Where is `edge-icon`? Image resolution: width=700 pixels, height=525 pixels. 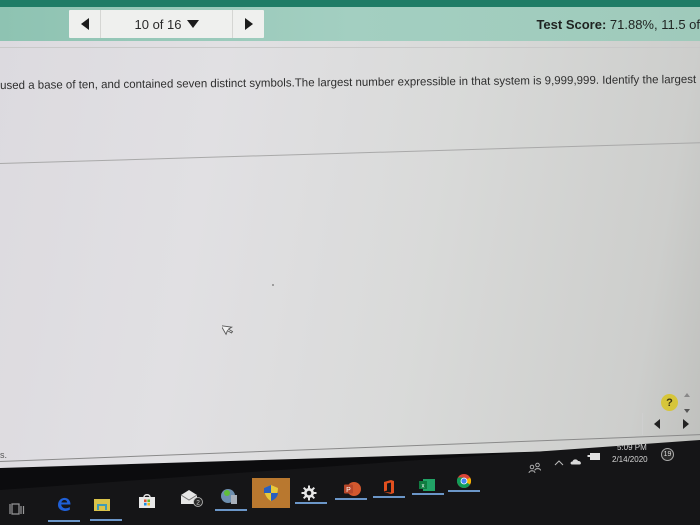
edge-icon is located at coordinates (64, 504).